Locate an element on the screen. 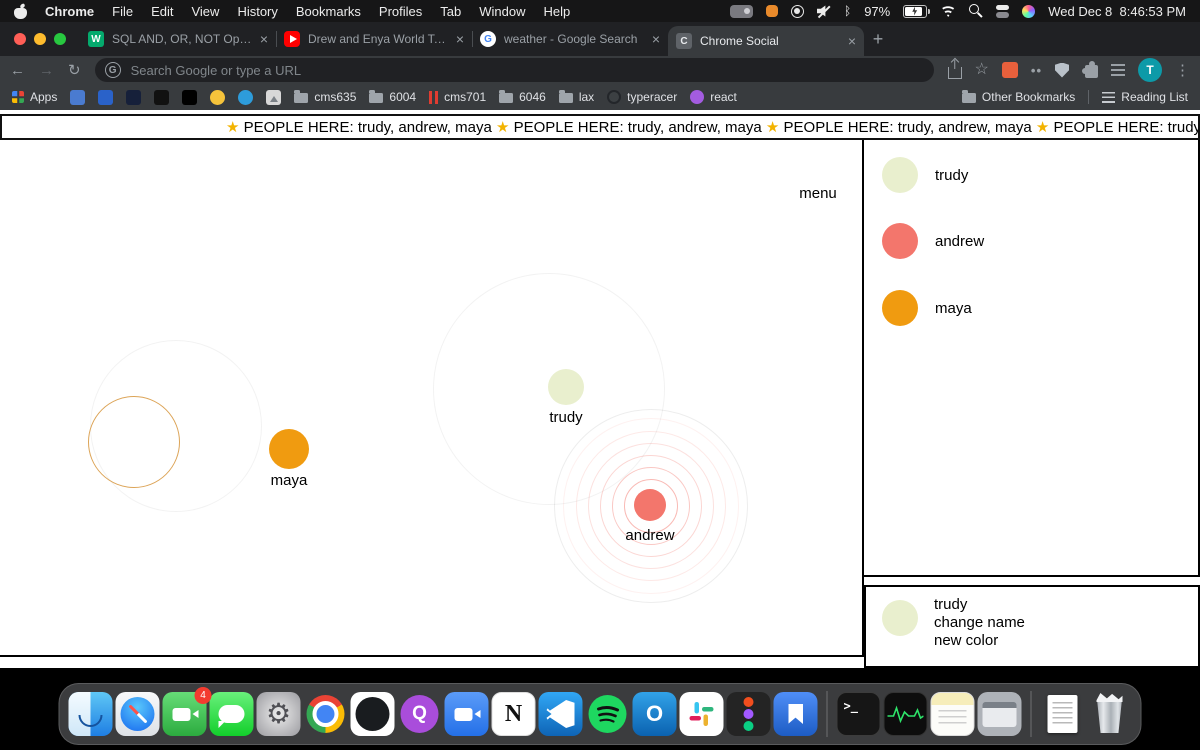 This screenshot has width=1200, height=750. shield-extension-icon is located at coordinates (1062, 70).